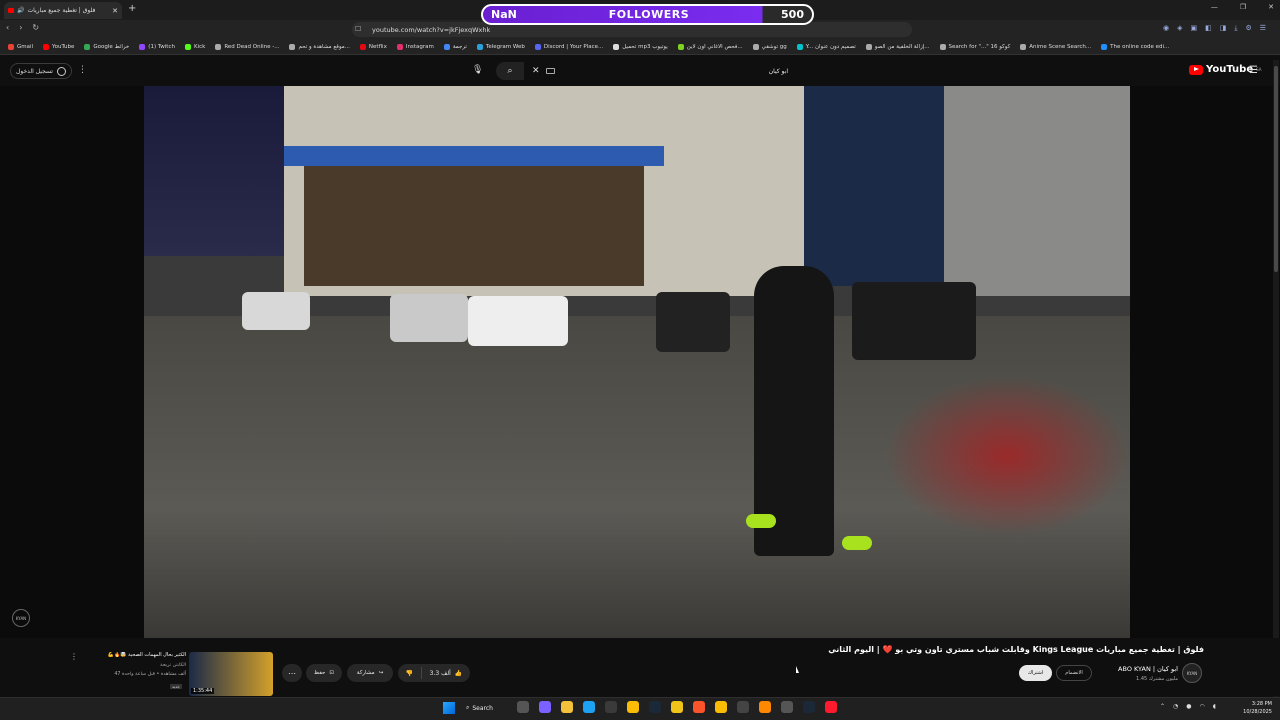  What do you see at coordinates (1179, 28) in the screenshot?
I see `extension-icon: ◈` at bounding box center [1179, 28].